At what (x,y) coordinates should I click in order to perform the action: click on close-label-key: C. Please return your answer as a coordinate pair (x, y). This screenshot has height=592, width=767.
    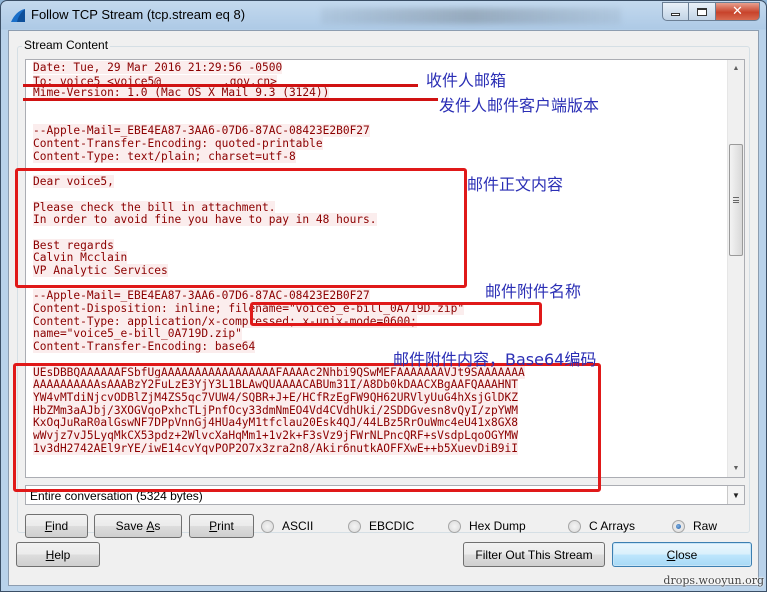
    Looking at the image, I should click on (671, 554).